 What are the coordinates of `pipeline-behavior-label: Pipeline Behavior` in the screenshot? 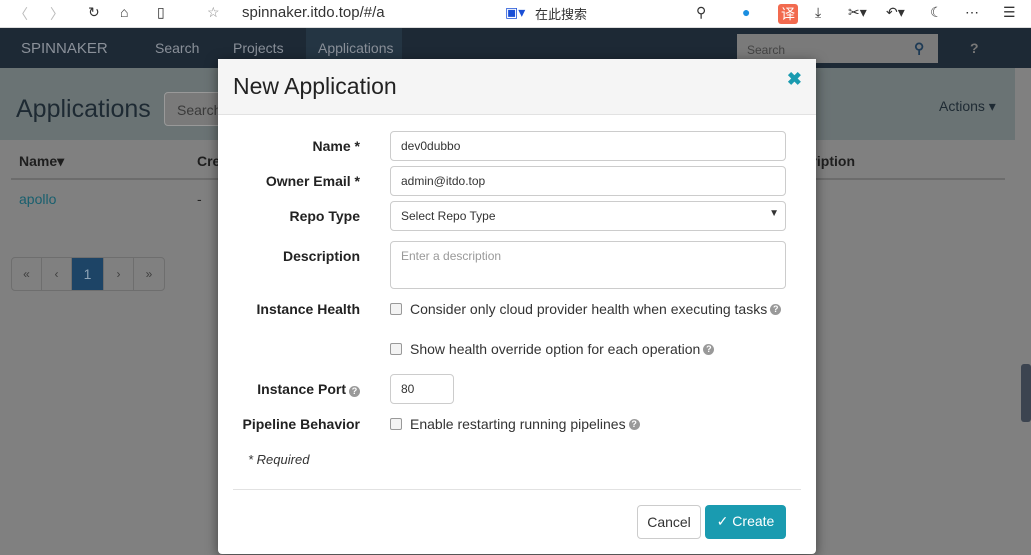 It's located at (301, 424).